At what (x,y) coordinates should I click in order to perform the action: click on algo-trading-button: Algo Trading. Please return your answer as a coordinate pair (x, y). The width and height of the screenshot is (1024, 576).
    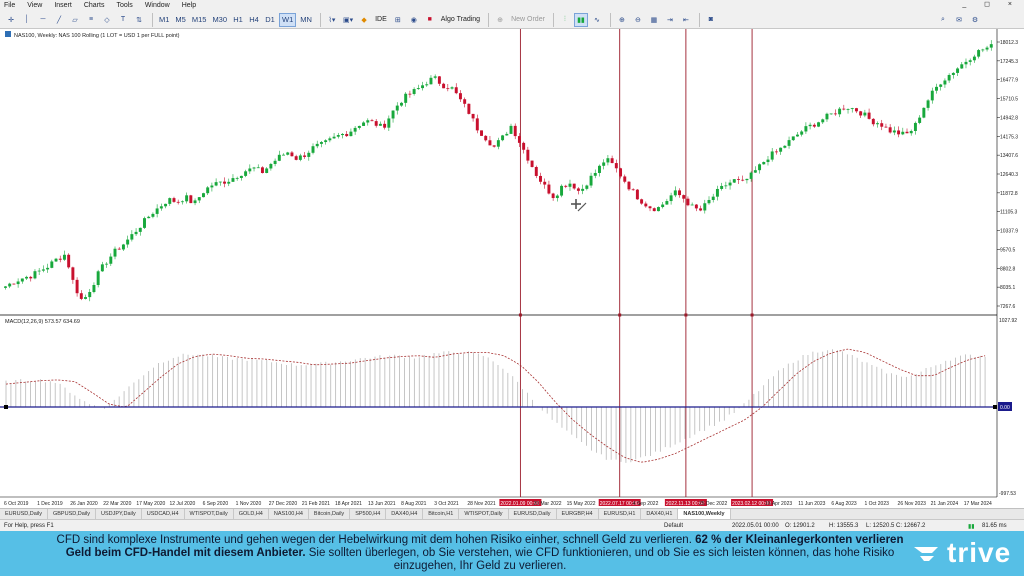
    Looking at the image, I should click on (460, 20).